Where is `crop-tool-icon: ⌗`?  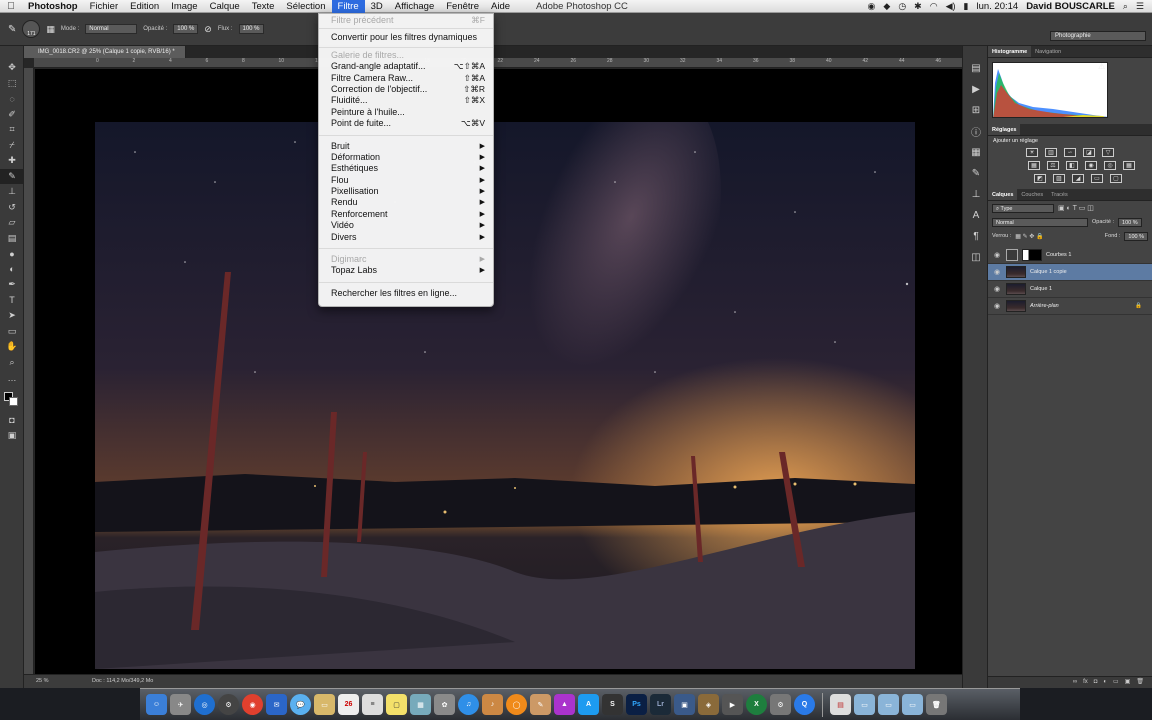 crop-tool-icon: ⌗ is located at coordinates (12, 130).